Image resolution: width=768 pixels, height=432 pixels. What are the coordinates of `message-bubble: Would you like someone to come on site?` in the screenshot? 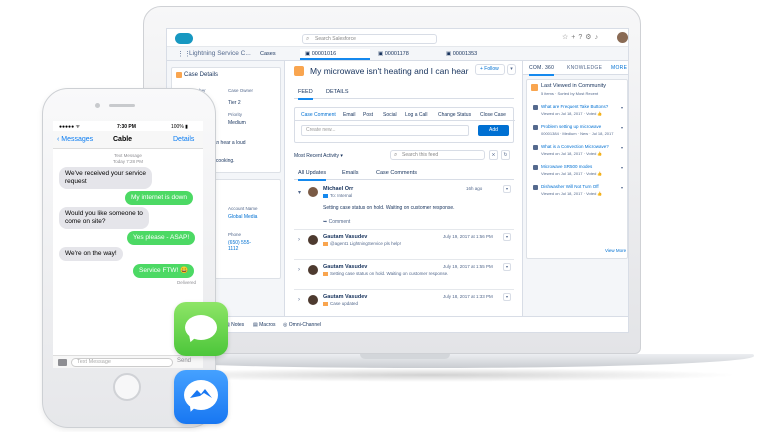 It's located at (104, 218).